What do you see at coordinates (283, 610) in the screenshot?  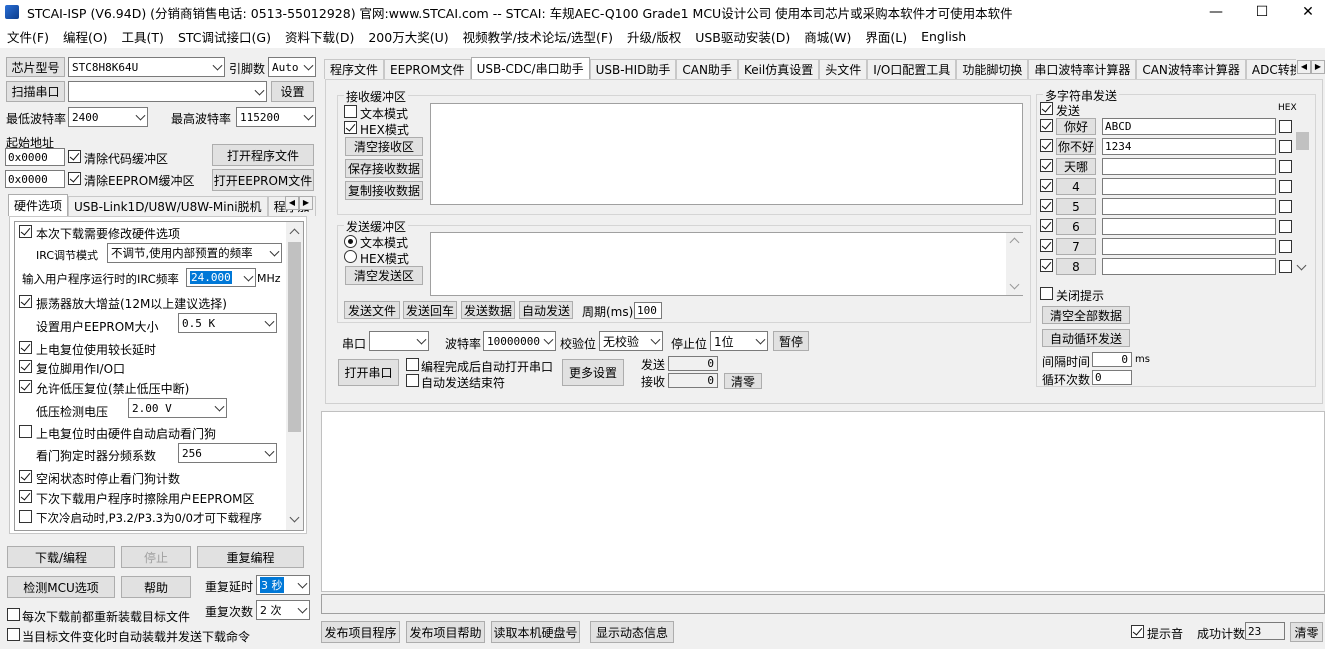 I see `repeat-count-select: 2 次` at bounding box center [283, 610].